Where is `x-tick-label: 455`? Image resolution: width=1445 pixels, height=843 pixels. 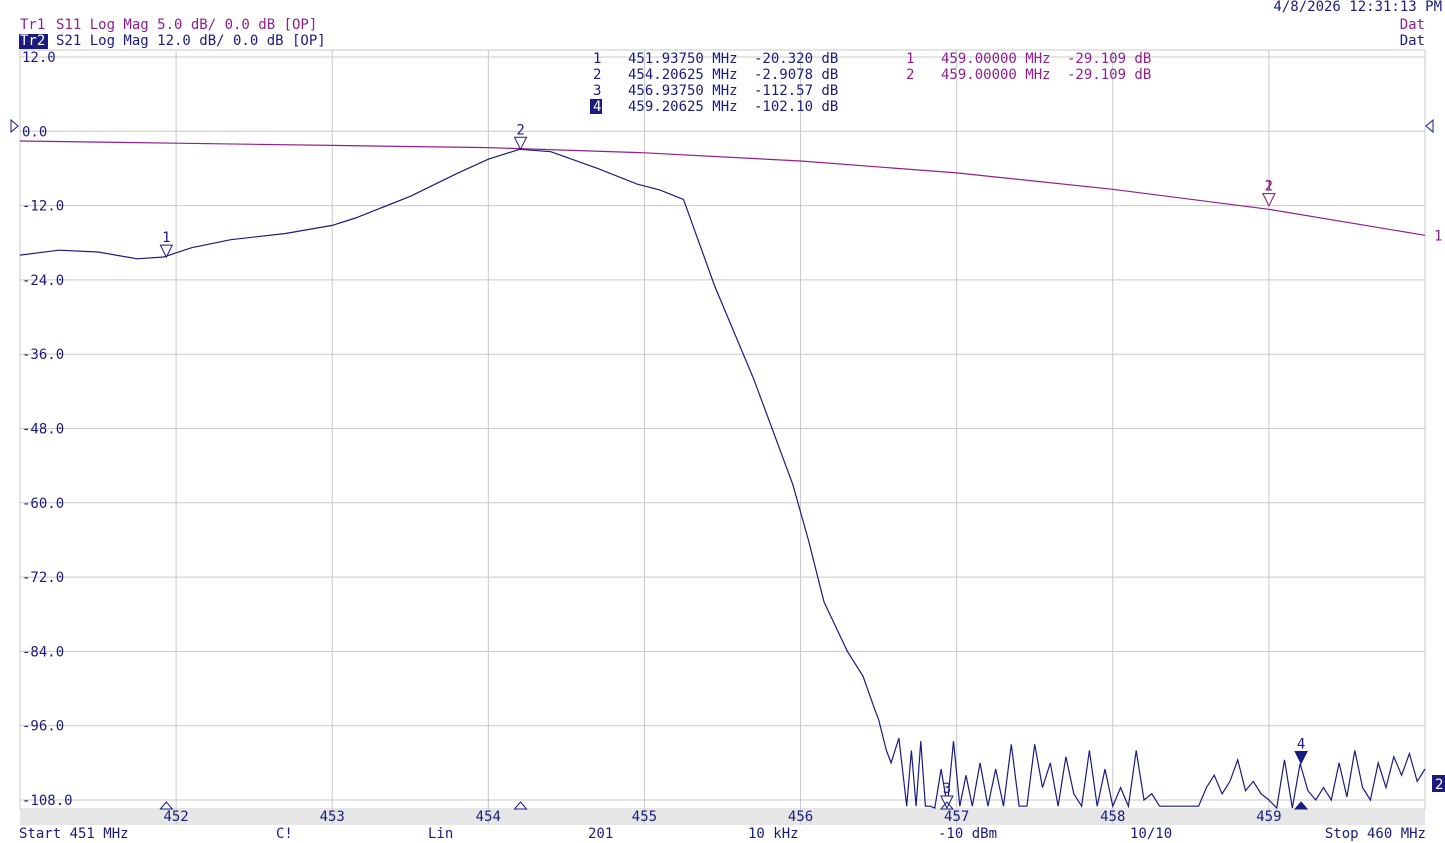
x-tick-label: 455 is located at coordinates (644, 817).